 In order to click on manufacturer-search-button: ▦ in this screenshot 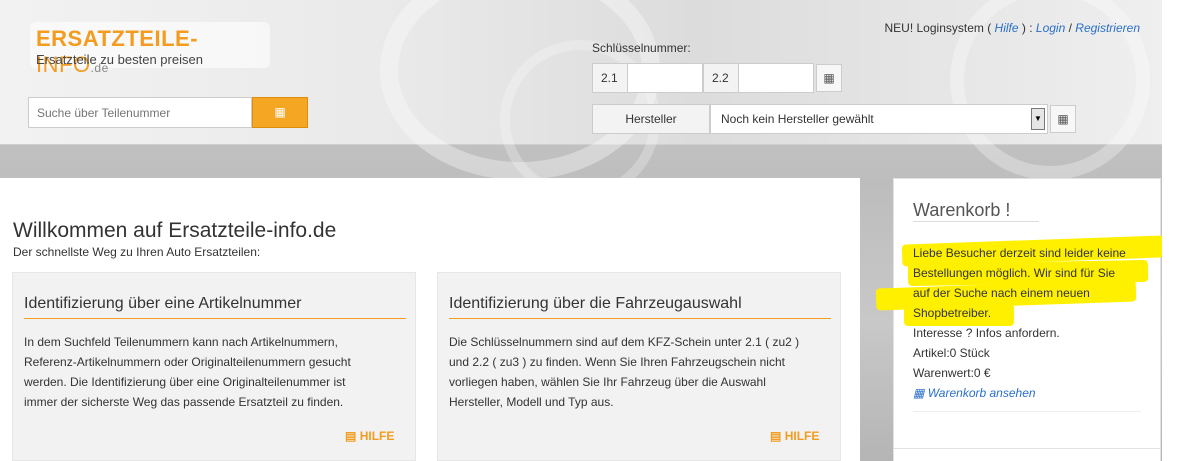, I will do `click(1063, 119)`.